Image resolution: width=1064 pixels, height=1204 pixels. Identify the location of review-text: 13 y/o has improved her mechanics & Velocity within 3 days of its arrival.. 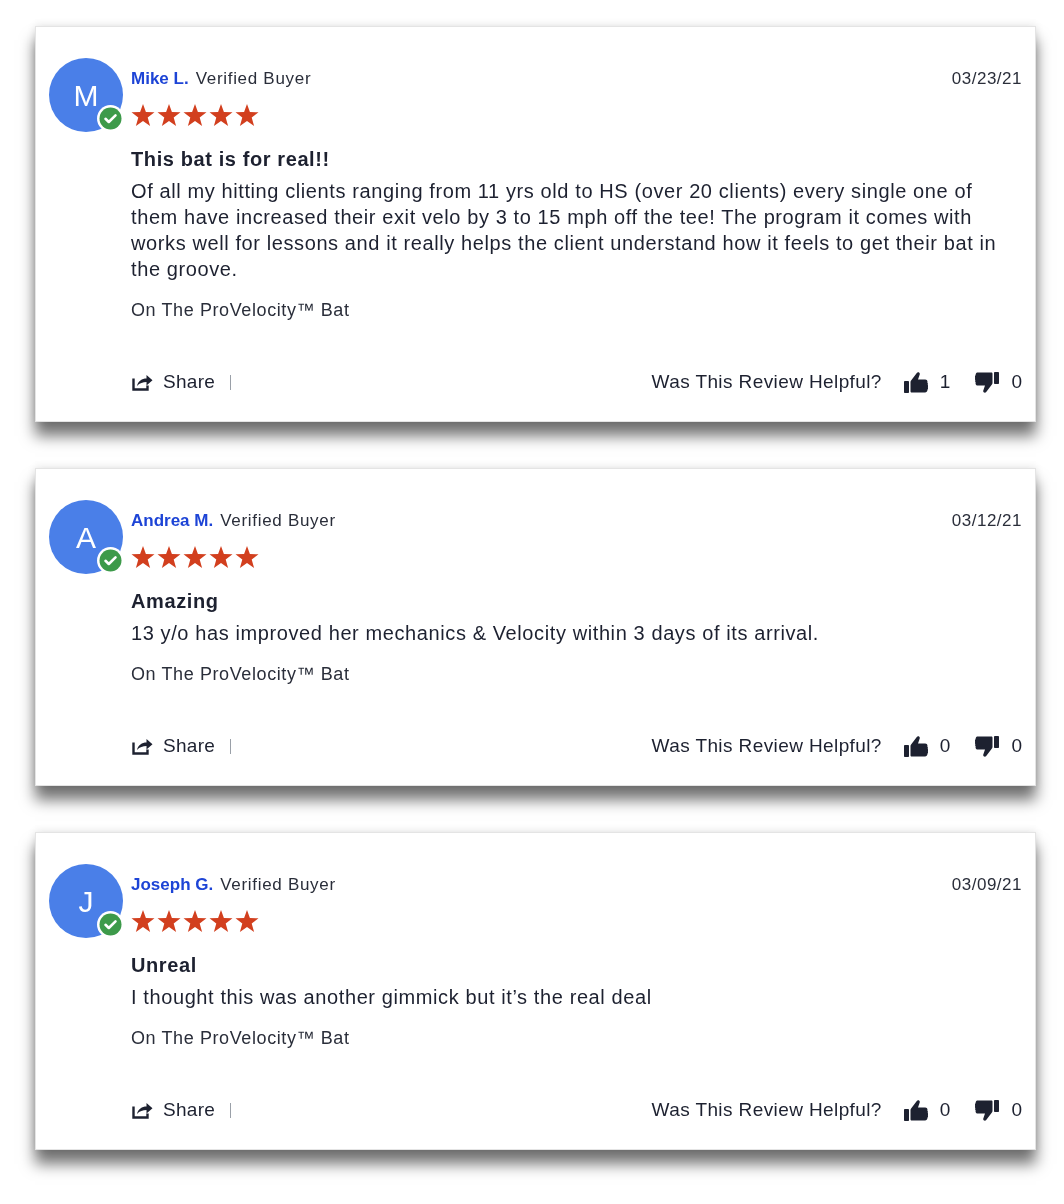
(476, 633).